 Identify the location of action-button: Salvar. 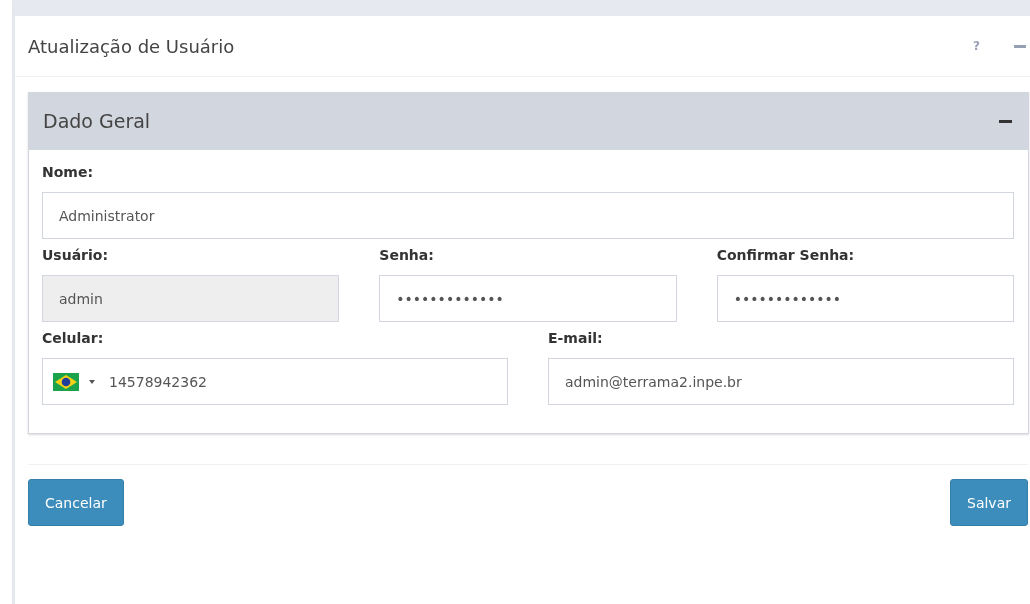
(989, 502).